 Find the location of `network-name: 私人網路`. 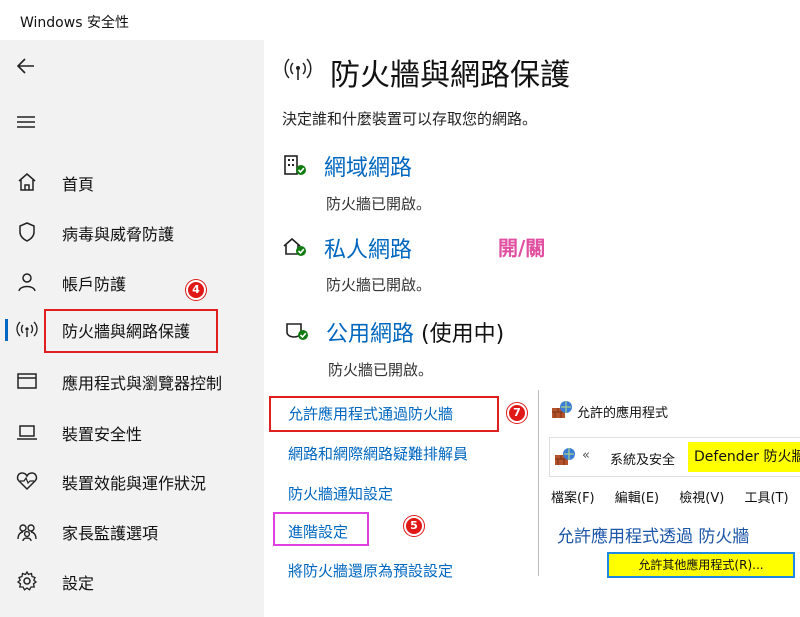

network-name: 私人網路 is located at coordinates (368, 250).